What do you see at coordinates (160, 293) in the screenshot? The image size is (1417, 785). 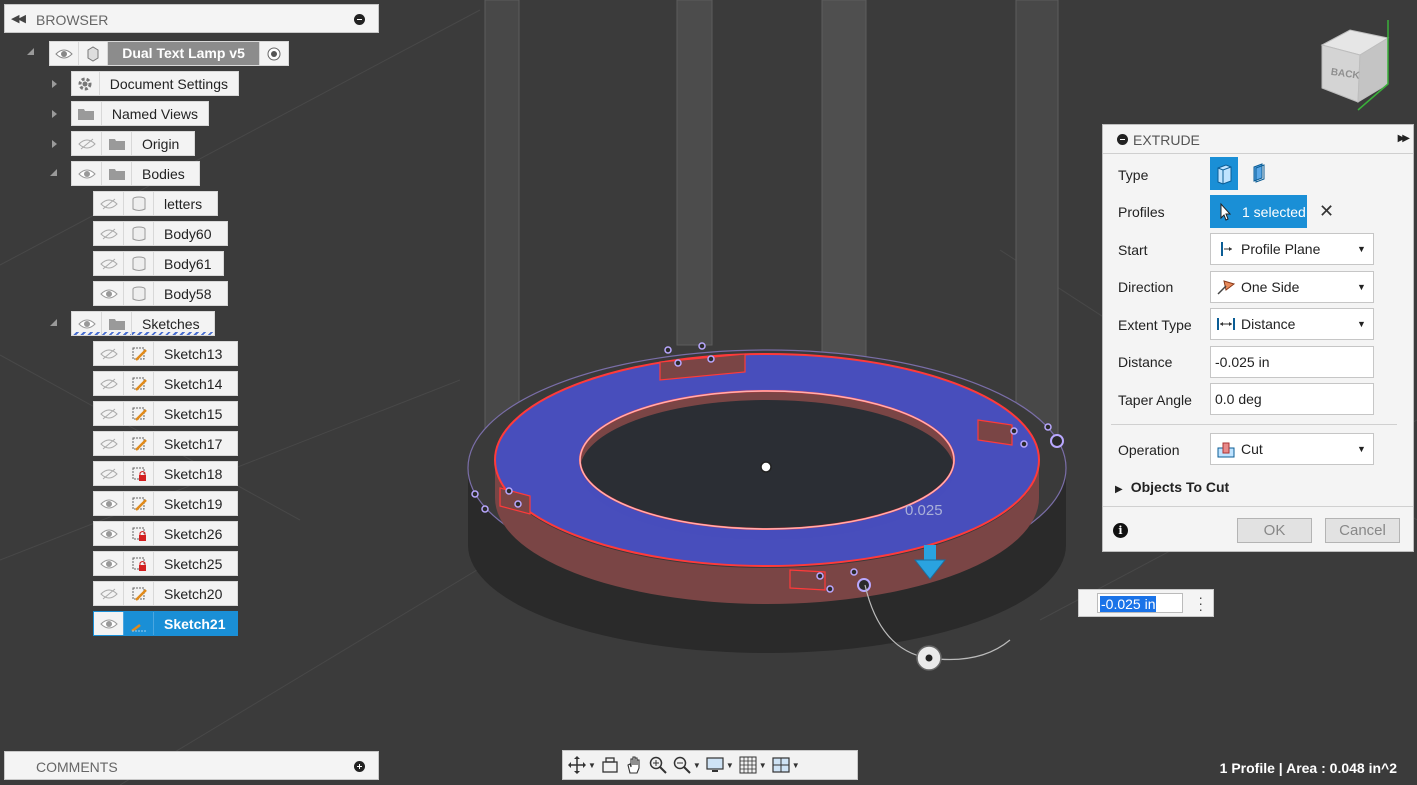 I see `browser-node-body: Body58` at bounding box center [160, 293].